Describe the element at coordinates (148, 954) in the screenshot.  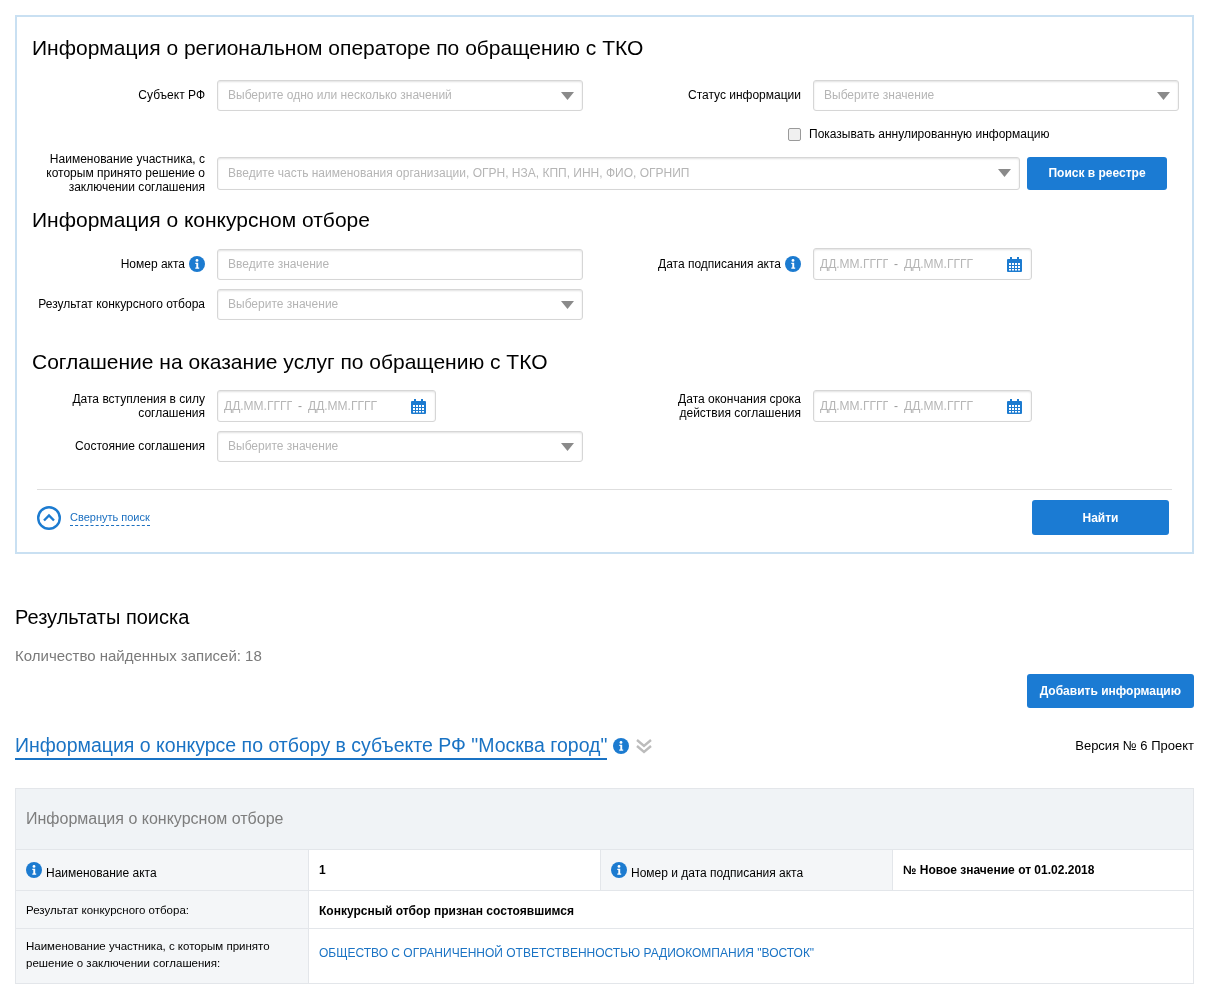
I see `label-text: Наименование участника, с которым принято решение о заключении соглашения:` at that location.